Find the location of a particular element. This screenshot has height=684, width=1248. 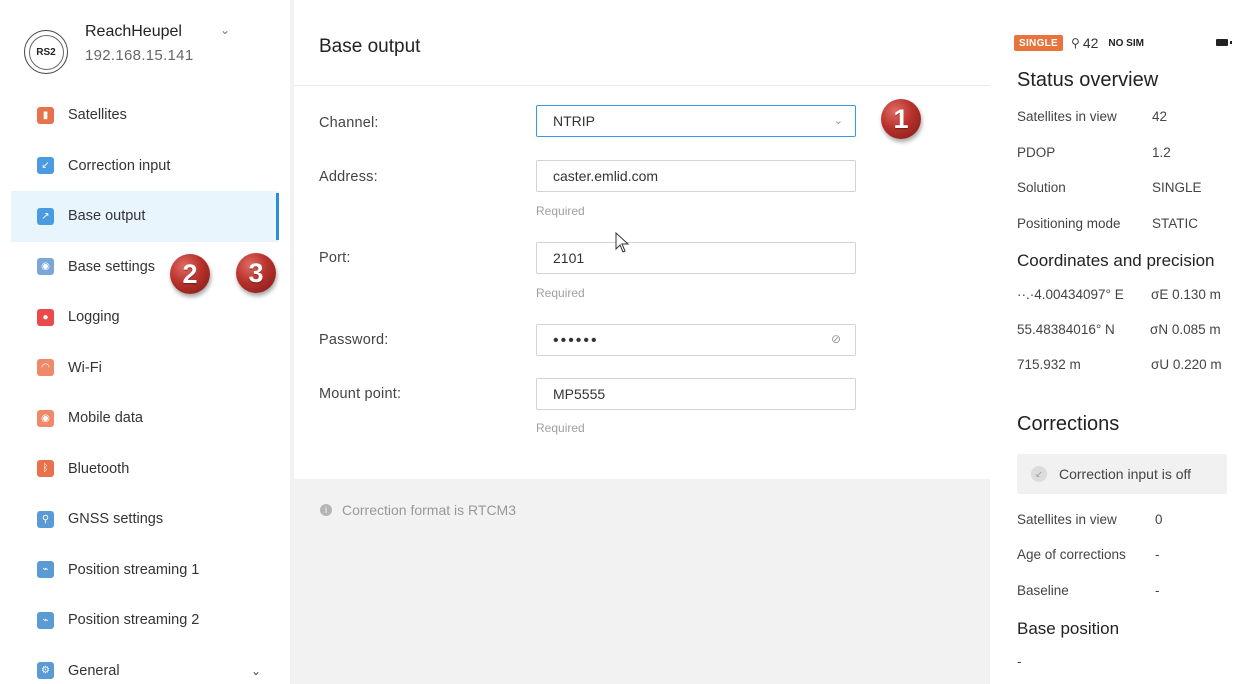

eye-off-icon: ⊘ is located at coordinates (836, 339).